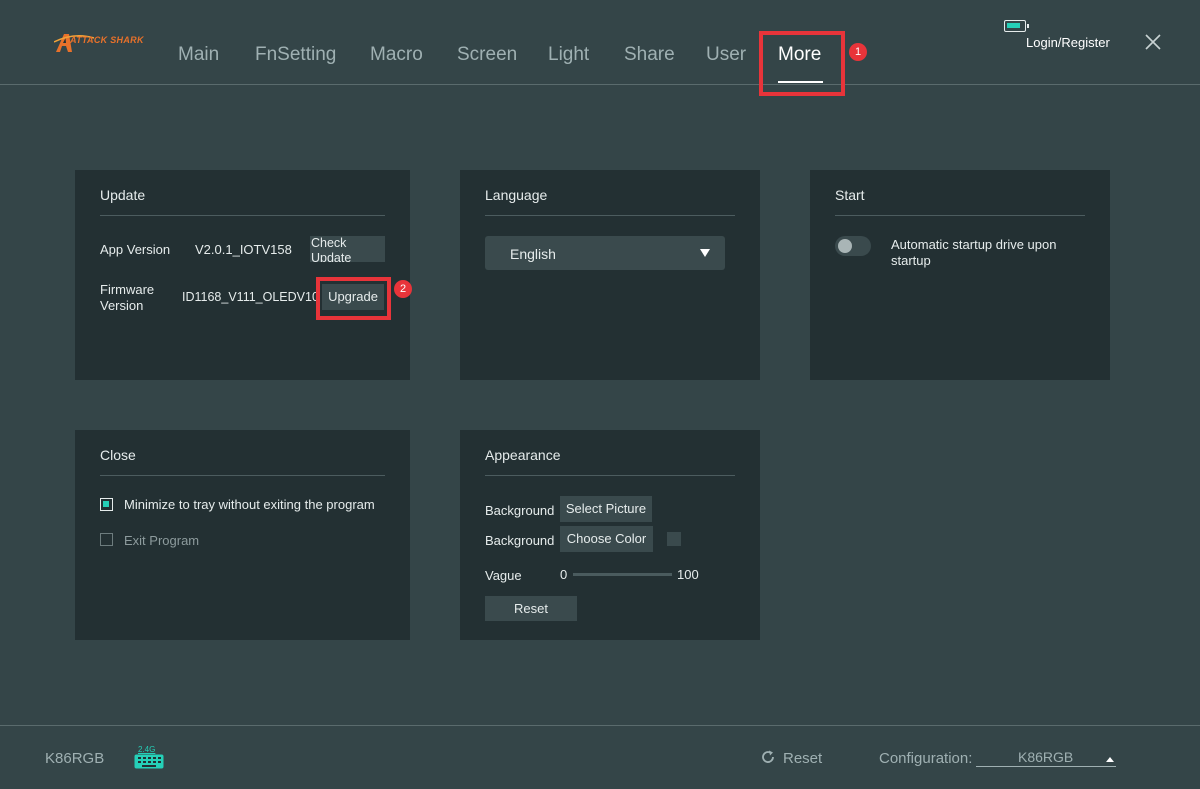  Describe the element at coordinates (127, 297) in the screenshot. I see `firmware-version-label: Firmware Version` at that location.